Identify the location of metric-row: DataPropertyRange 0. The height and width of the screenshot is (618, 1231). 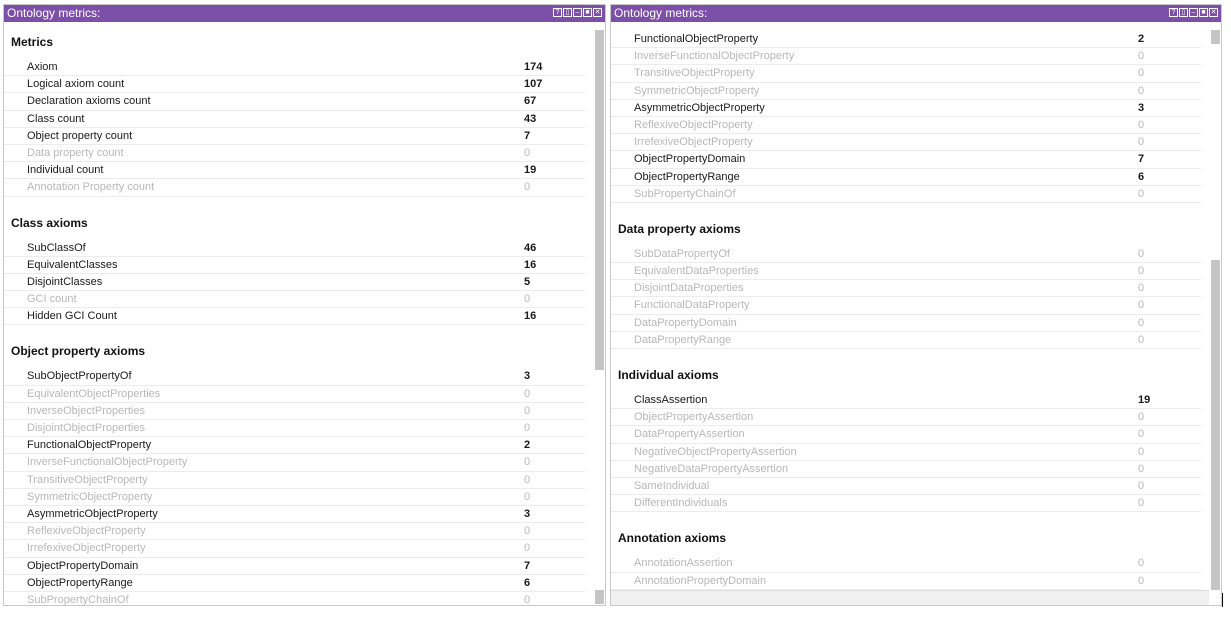
(906, 340).